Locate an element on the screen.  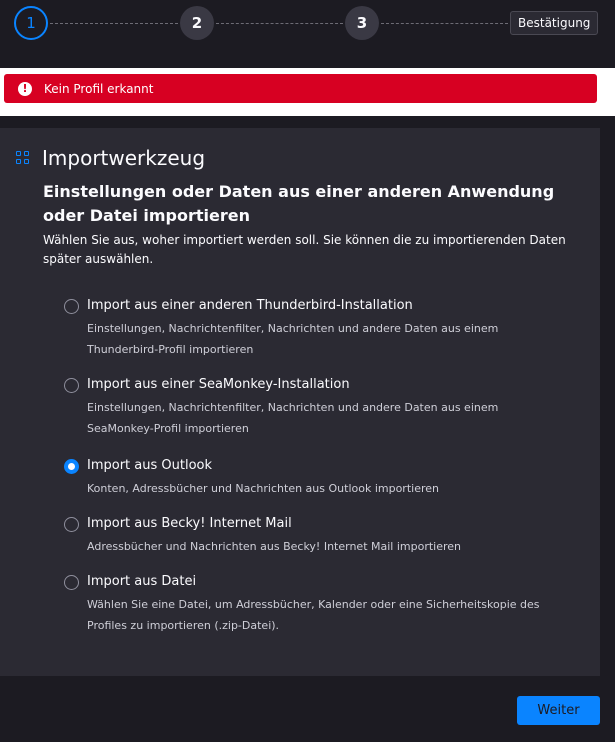
option-label: Import aus Outlook is located at coordinates (149, 465).